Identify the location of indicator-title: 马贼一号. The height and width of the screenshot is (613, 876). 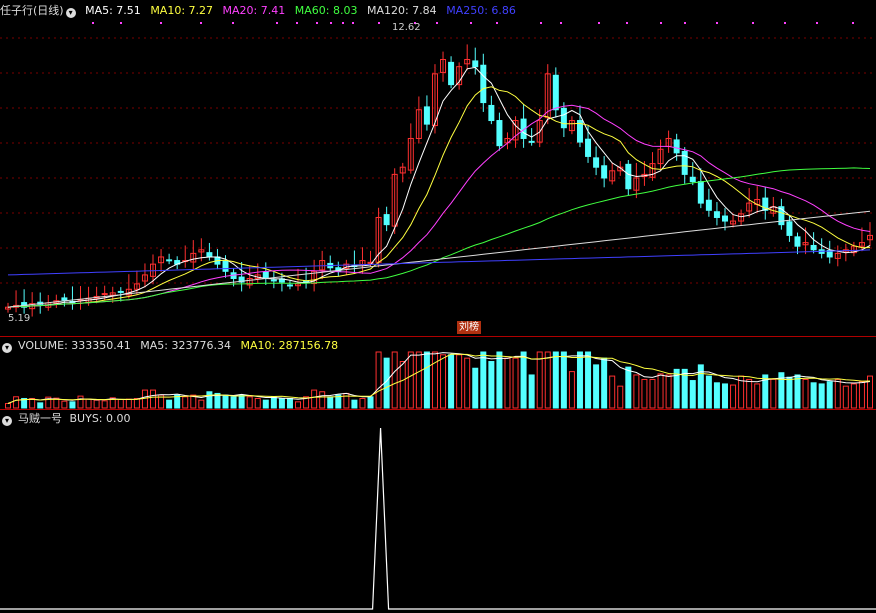
(40, 418).